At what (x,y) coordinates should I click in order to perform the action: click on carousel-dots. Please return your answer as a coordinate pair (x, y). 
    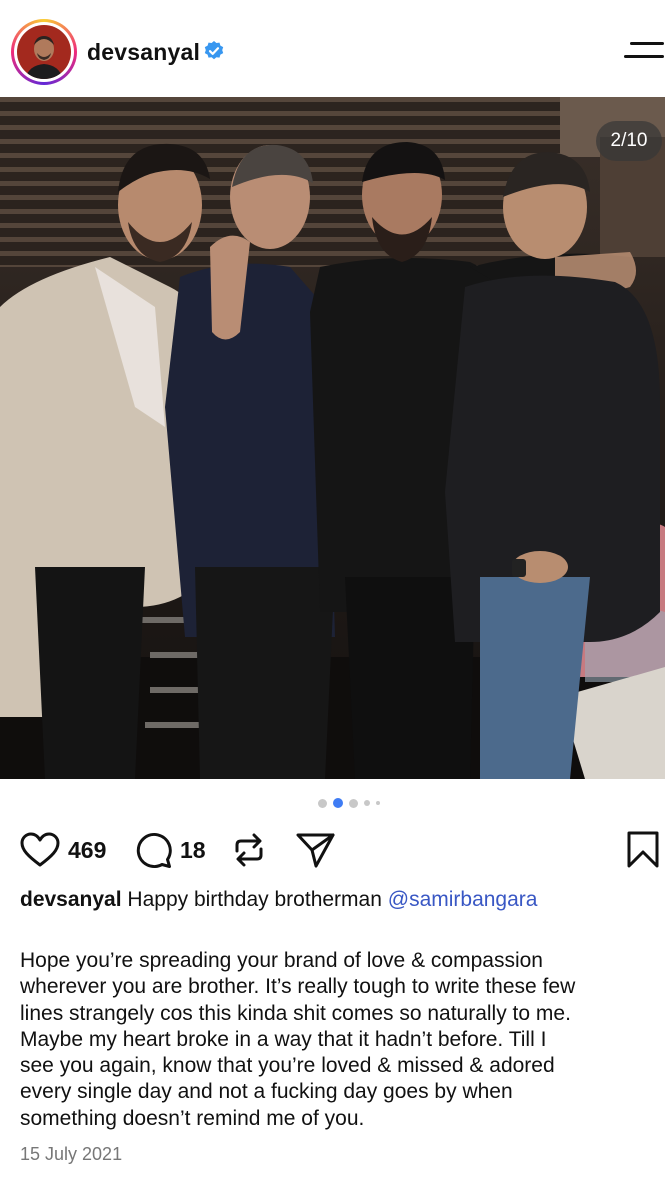
    Looking at the image, I should click on (349, 803).